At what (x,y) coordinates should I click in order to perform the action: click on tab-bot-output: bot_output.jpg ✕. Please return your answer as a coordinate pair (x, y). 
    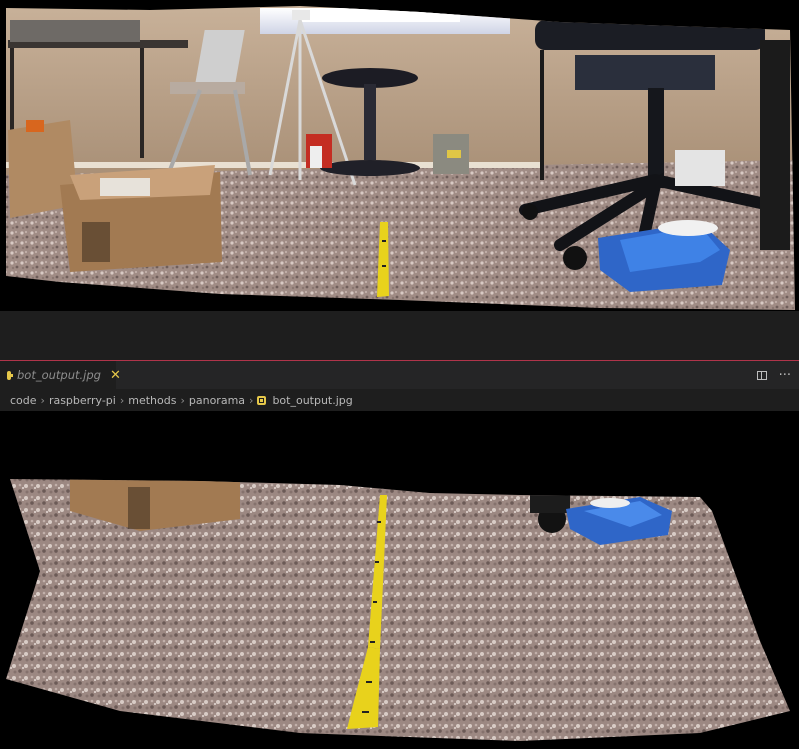
    Looking at the image, I should click on (60, 375).